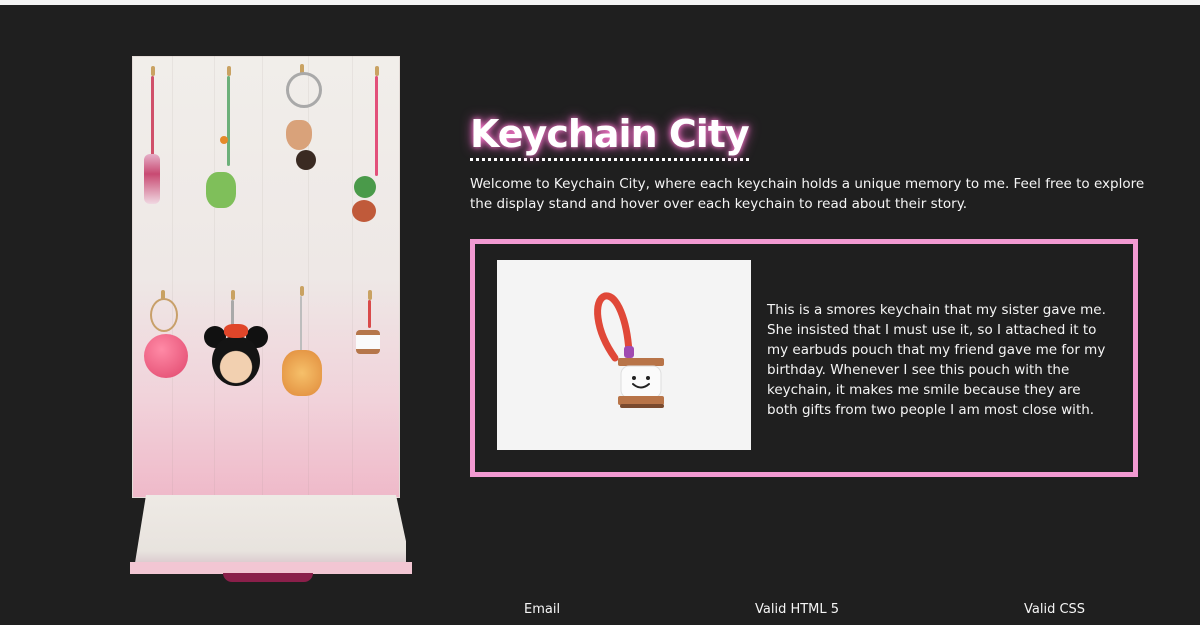 The width and height of the screenshot is (1200, 625). Describe the element at coordinates (797, 609) in the screenshot. I see `valid-html-link: Valid HTML 5` at that location.